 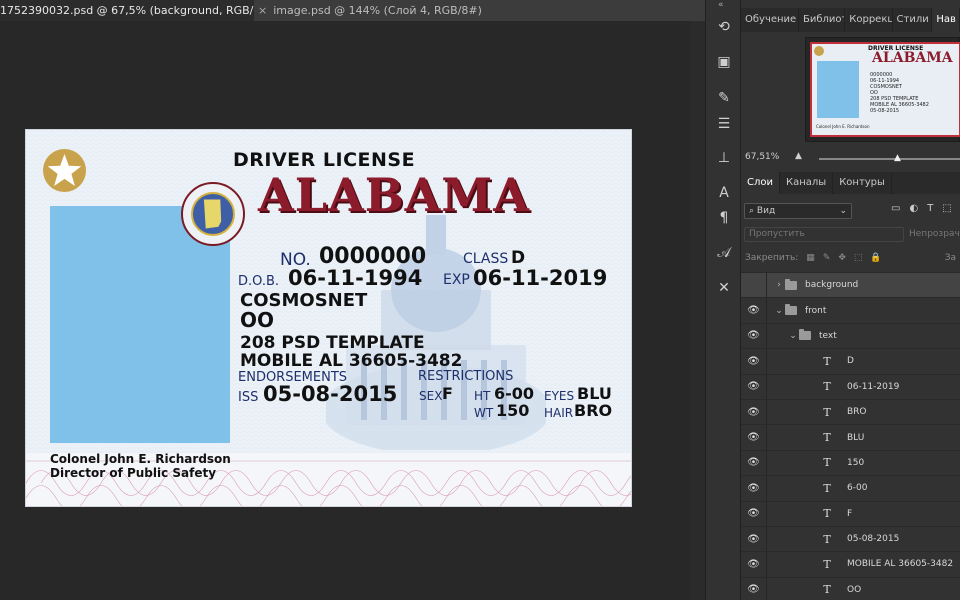 I want to click on dob-label: D.O.B., so click(x=259, y=281).